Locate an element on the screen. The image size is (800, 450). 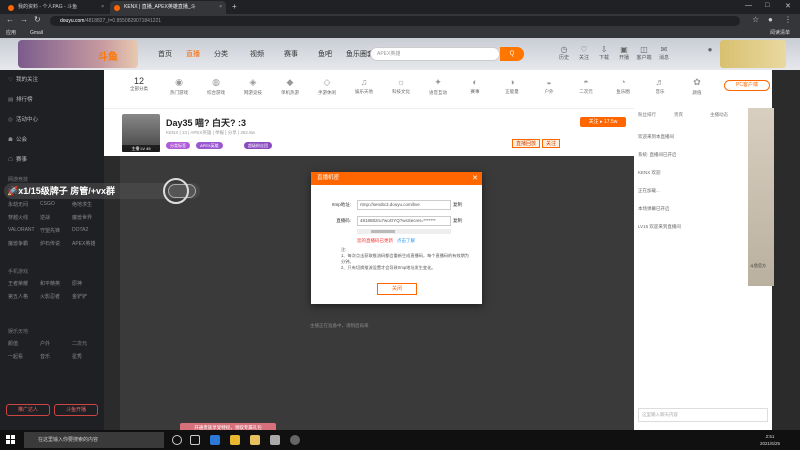
sidebar-game-link: 魔兽世界 is located at coordinates (82, 217).